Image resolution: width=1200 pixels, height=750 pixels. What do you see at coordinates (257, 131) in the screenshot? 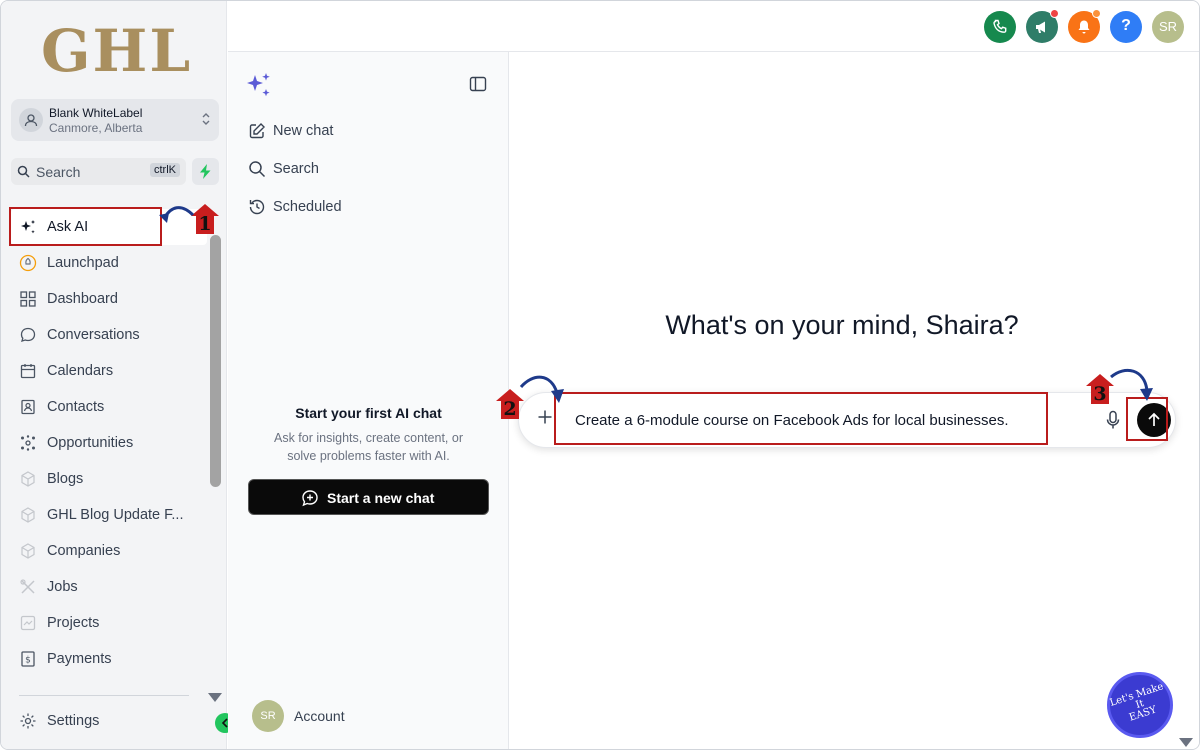
I see `edit-icon` at bounding box center [257, 131].